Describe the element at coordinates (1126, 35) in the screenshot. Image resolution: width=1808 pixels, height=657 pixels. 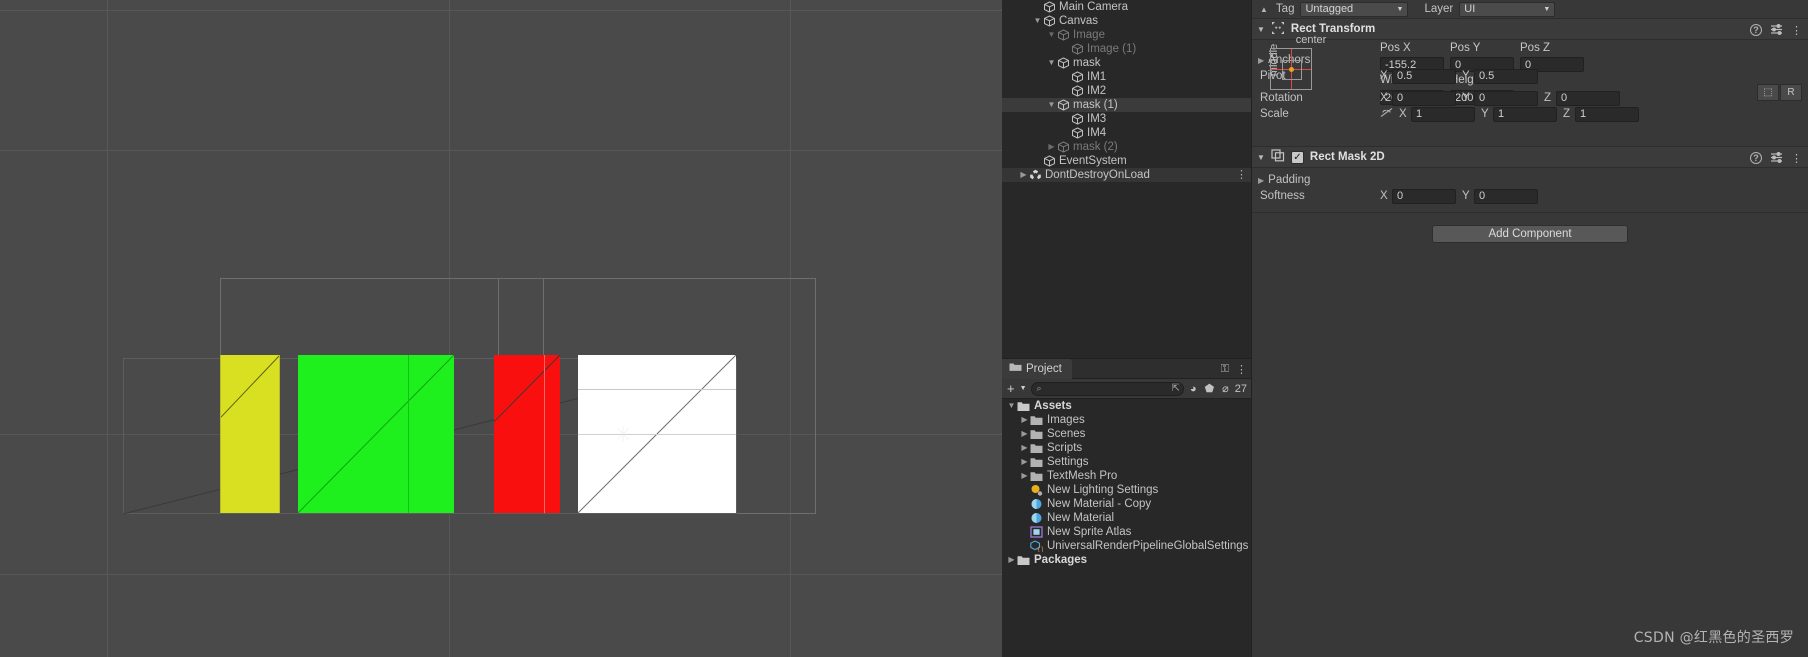
I see `hierarchy-item-image: ▼ Image` at that location.